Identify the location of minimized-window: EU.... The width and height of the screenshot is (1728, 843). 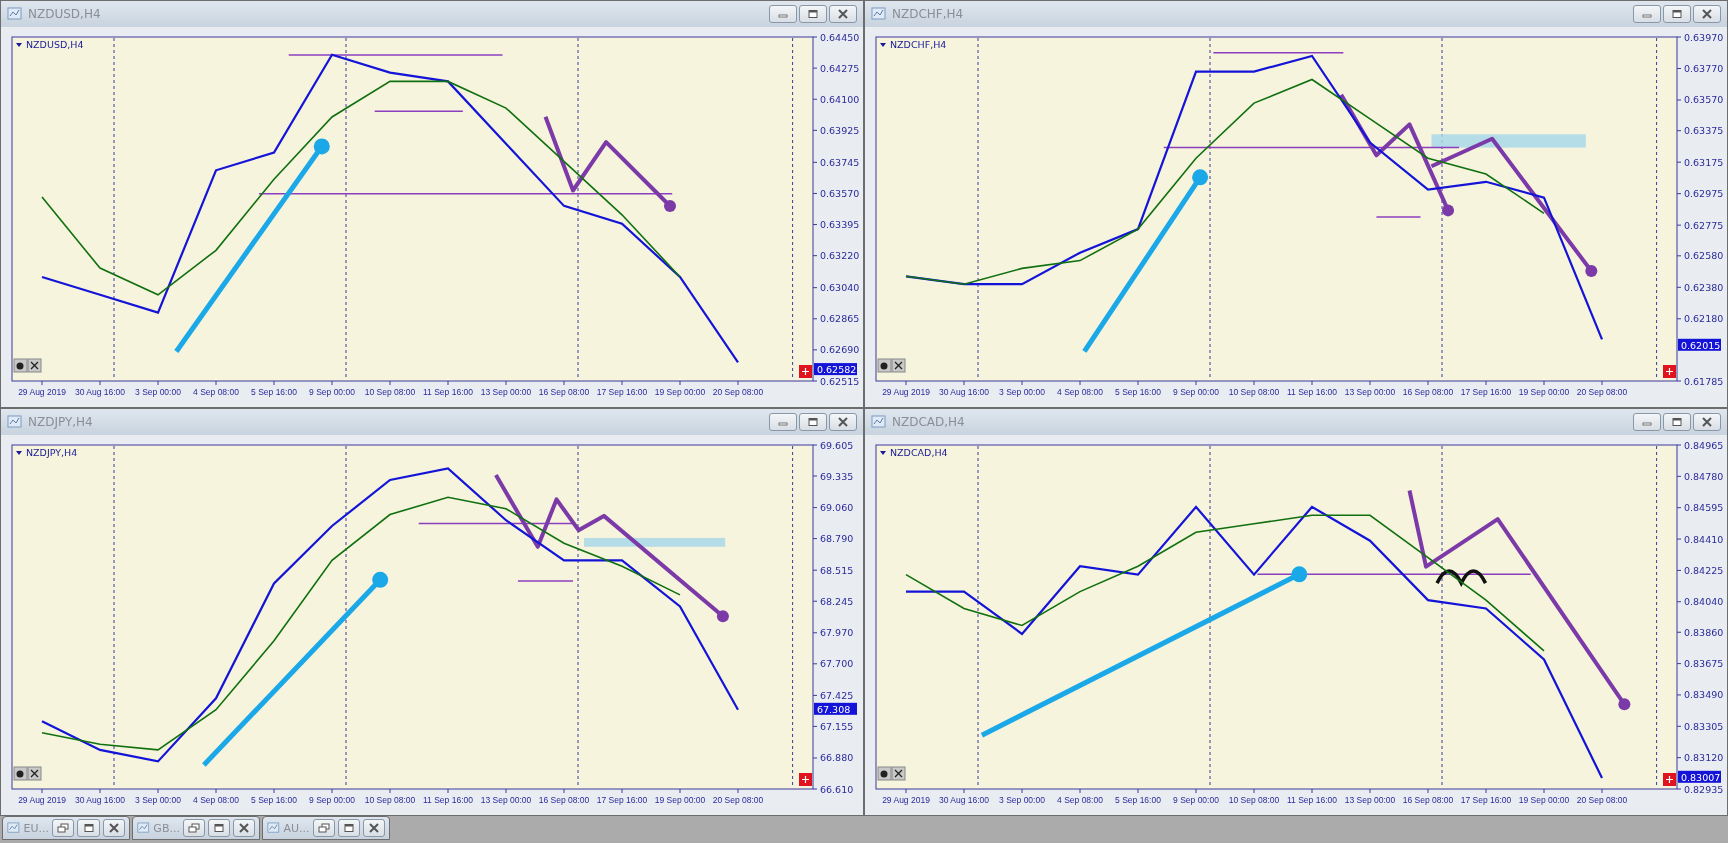
(66, 828).